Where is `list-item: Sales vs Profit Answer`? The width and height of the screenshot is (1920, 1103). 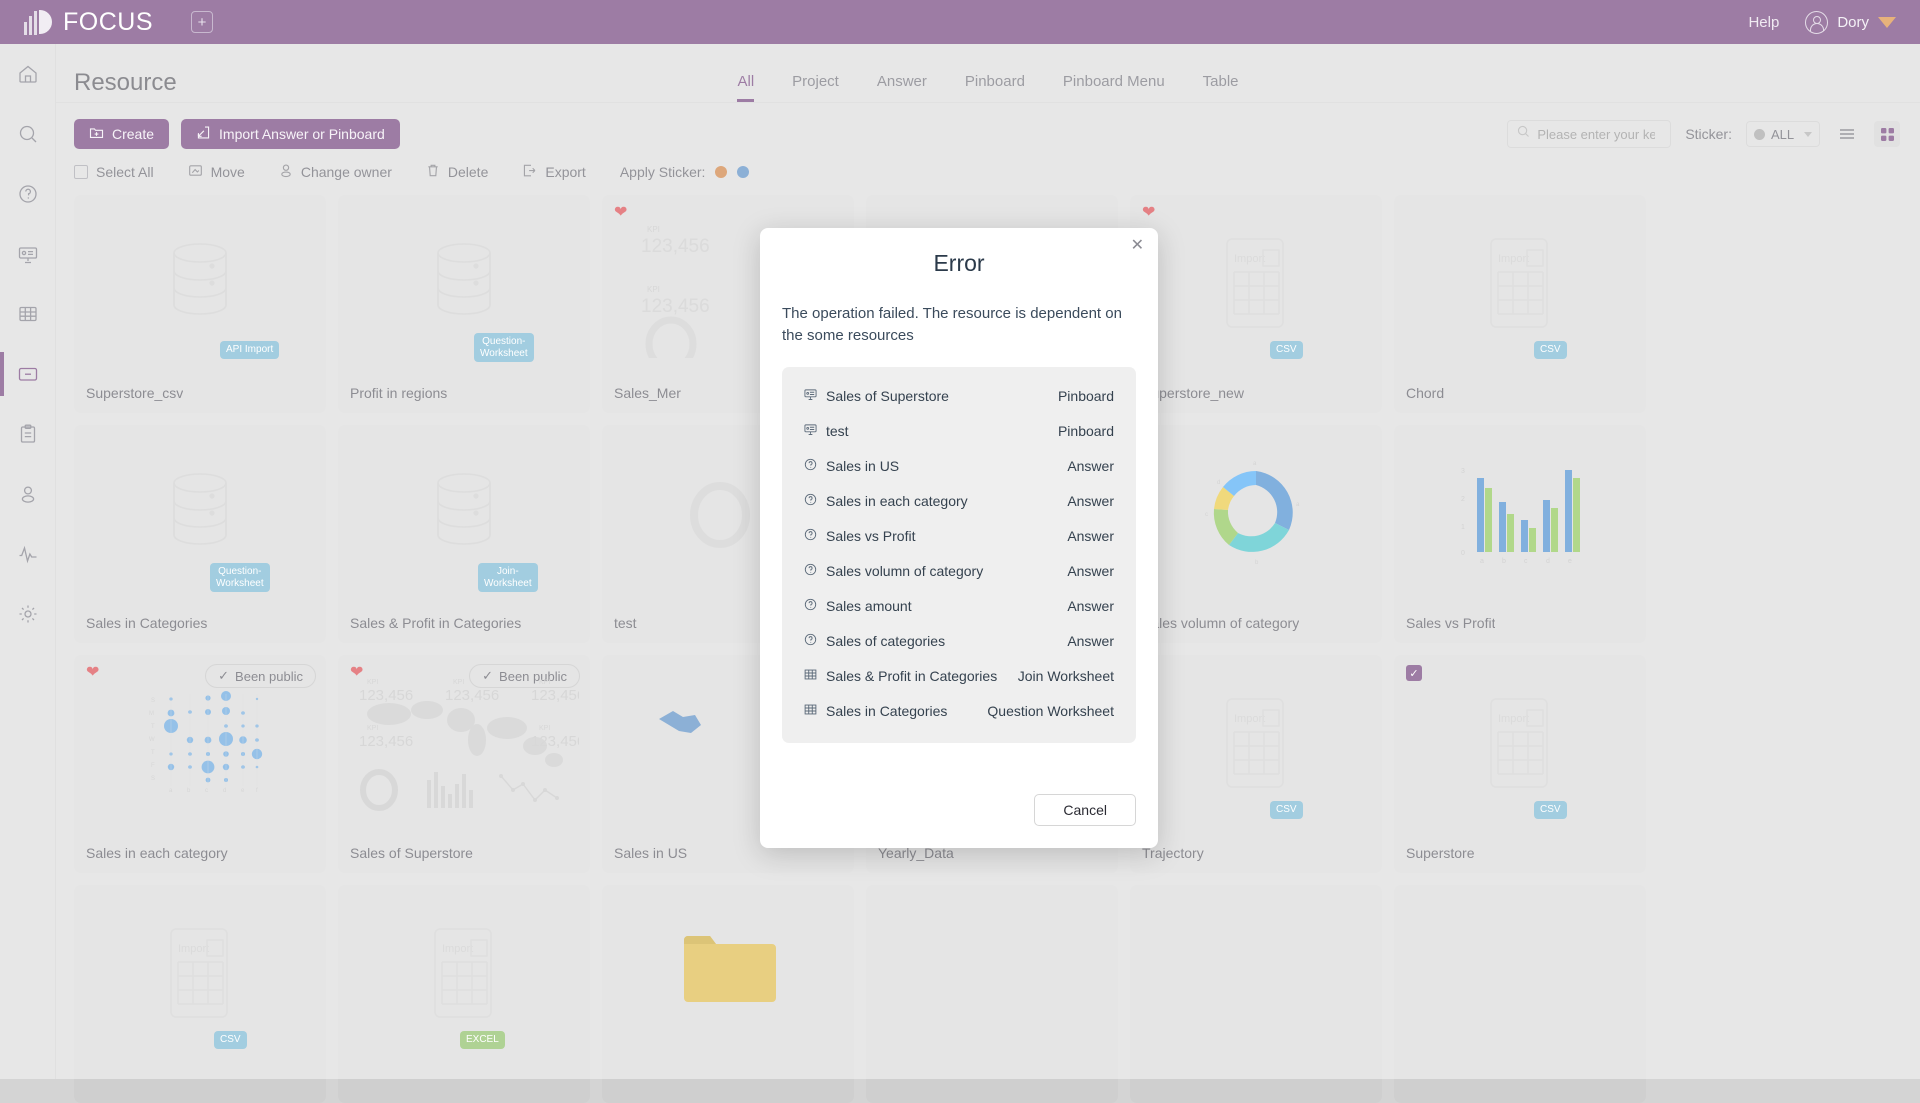
list-item: Sales vs Profit Answer is located at coordinates (959, 536).